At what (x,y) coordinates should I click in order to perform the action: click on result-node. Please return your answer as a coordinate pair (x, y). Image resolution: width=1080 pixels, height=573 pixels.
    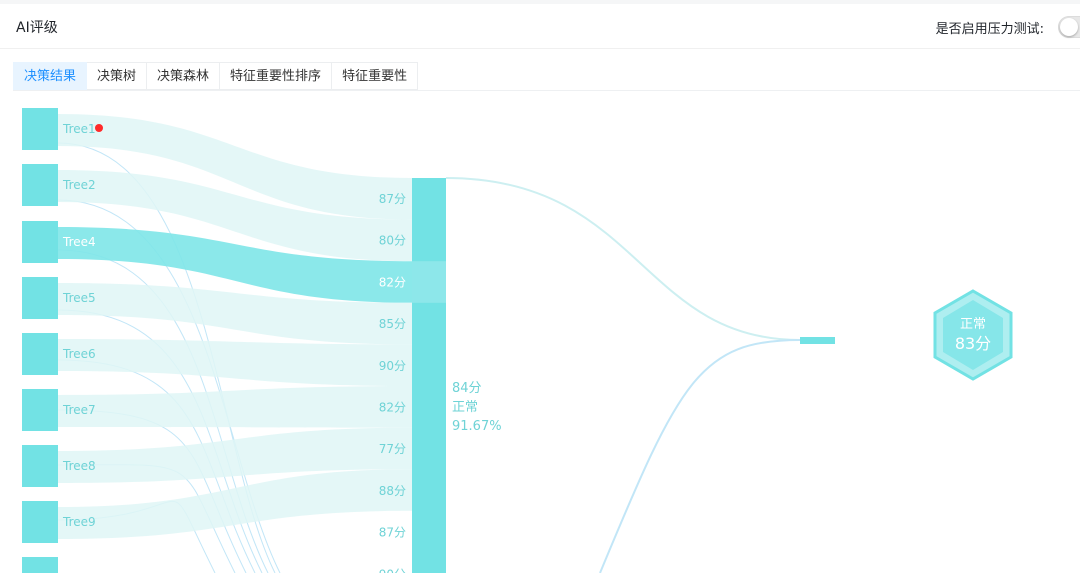
    Looking at the image, I should click on (817, 340).